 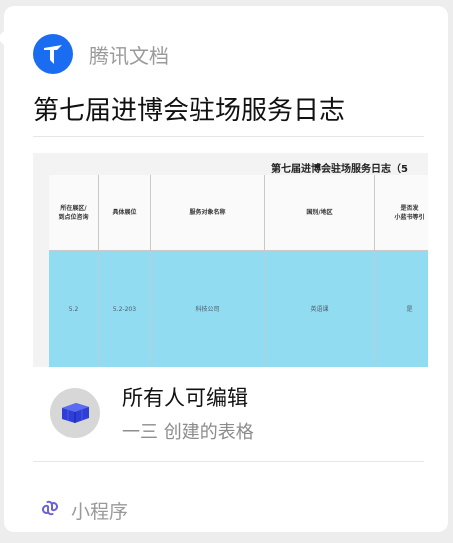 What do you see at coordinates (73, 217) in the screenshot?
I see `header-text: 到点位咨询` at bounding box center [73, 217].